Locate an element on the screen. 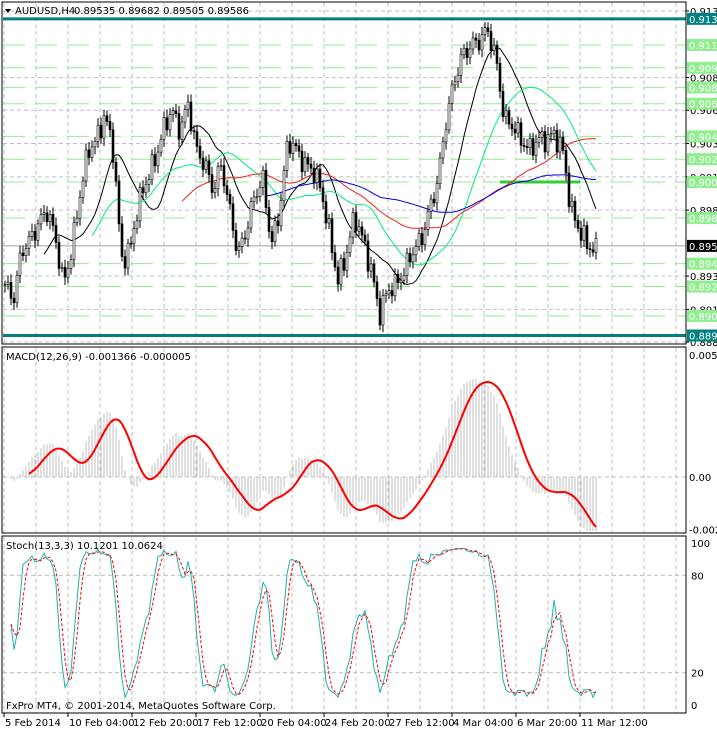 This screenshot has width=717, height=730. time-tick-label: 12 Feb 20:00 is located at coordinates (166, 723).